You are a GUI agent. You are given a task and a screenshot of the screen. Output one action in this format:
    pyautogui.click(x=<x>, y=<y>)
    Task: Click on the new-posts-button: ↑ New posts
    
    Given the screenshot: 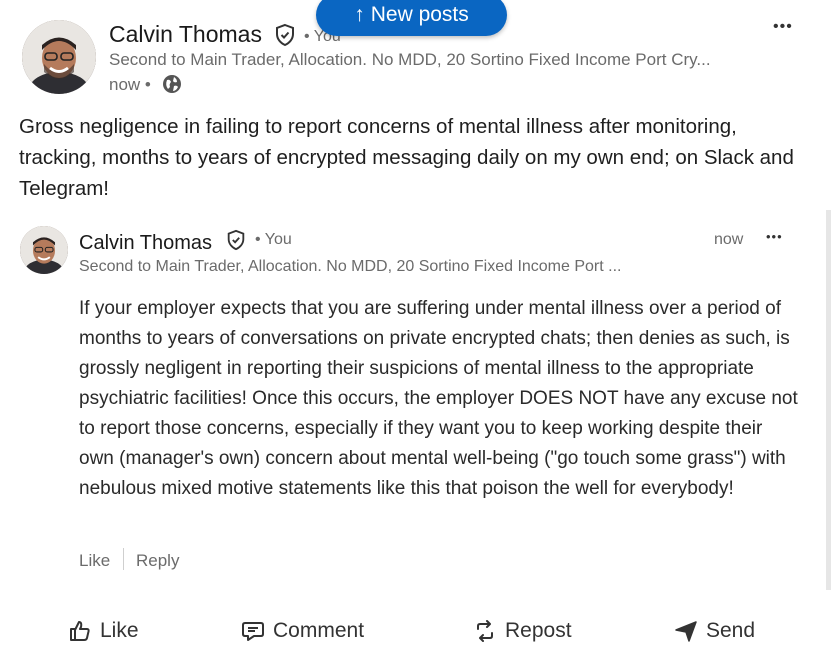 What is the action you would take?
    pyautogui.click(x=411, y=18)
    